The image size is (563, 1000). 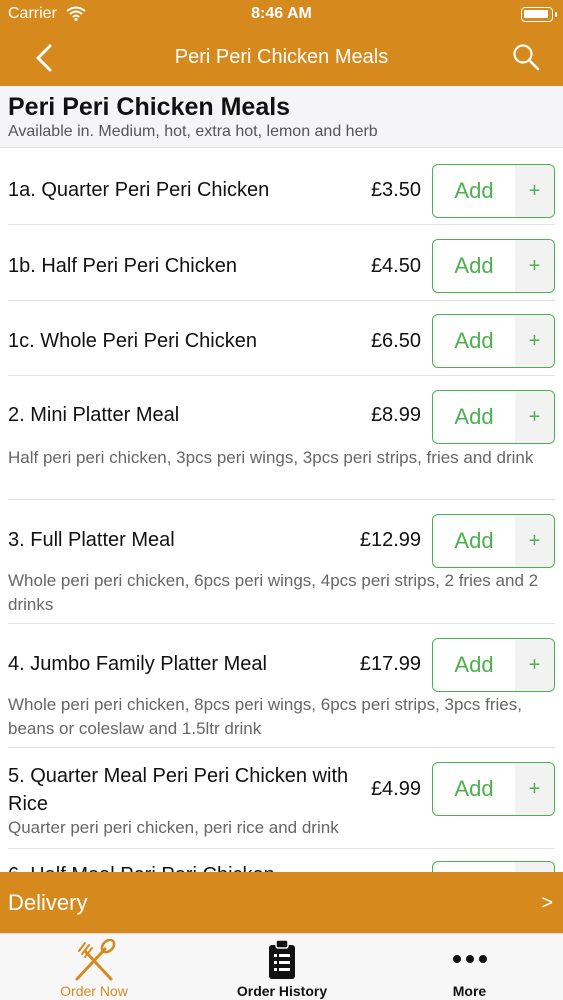 I want to click on menu-item: 6. Half Meal Peri Peri Chicken Add +, so click(x=281, y=860).